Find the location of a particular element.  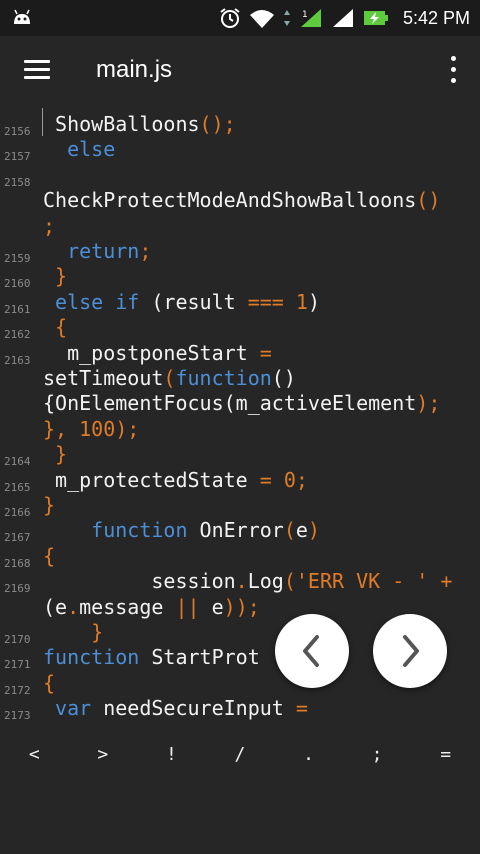

code-text: function OnError(e) is located at coordinates (181, 530).